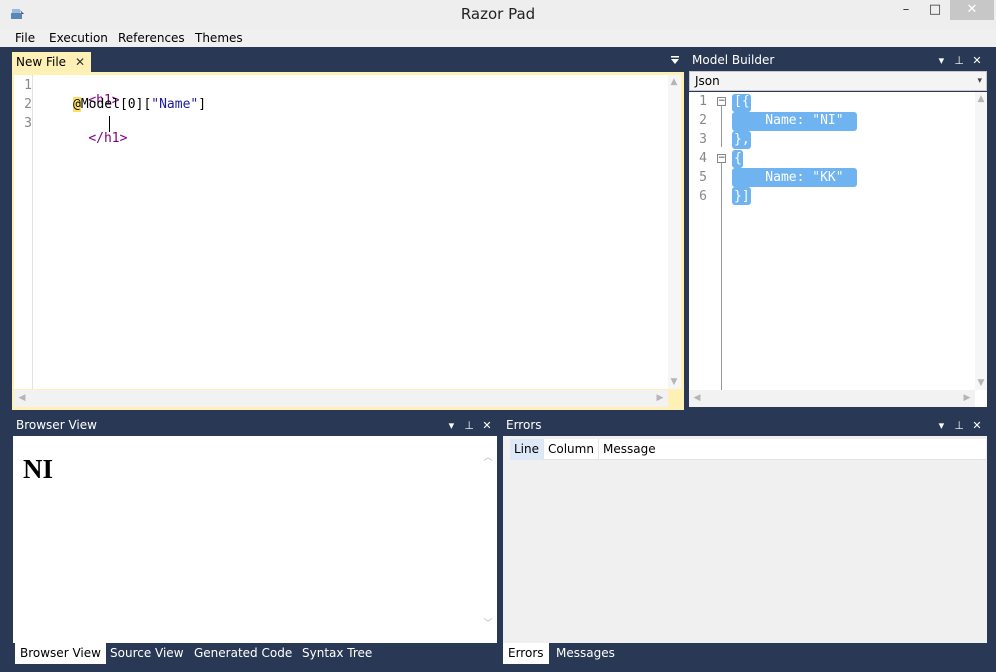 This screenshot has height=672, width=996. I want to click on json-line: }], so click(742, 196).